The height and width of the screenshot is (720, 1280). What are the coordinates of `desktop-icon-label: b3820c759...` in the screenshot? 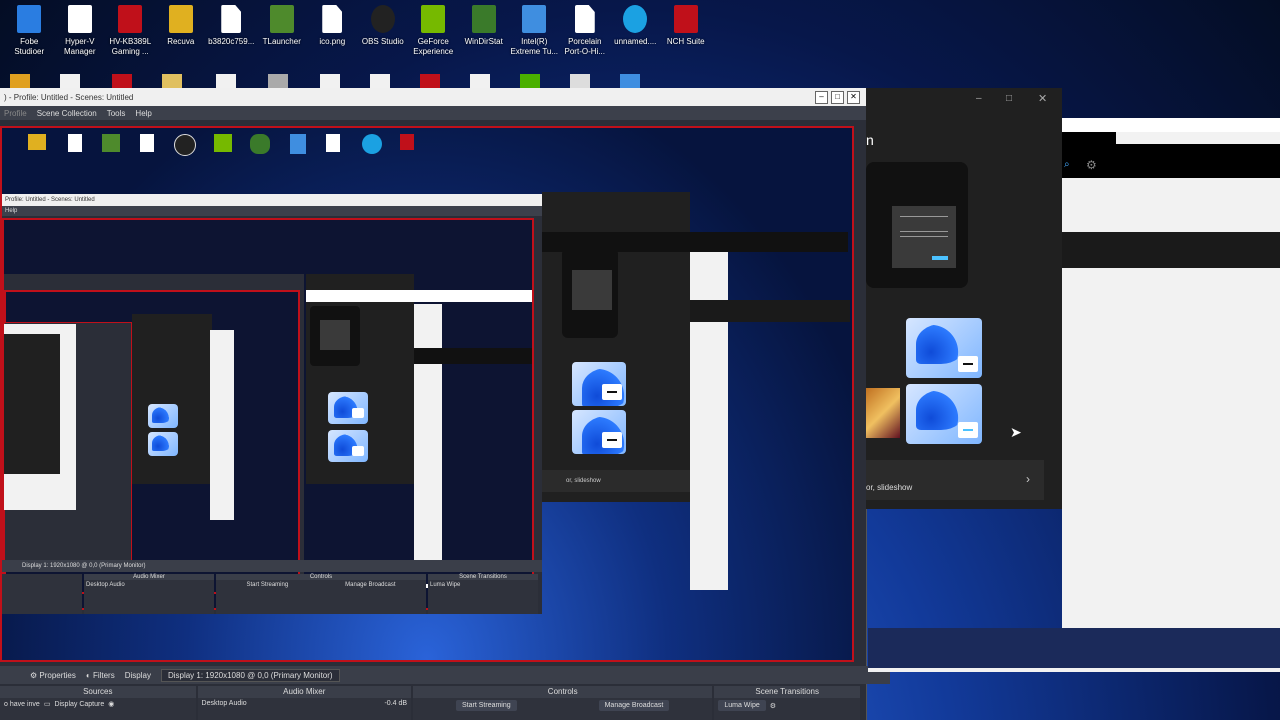 It's located at (231, 41).